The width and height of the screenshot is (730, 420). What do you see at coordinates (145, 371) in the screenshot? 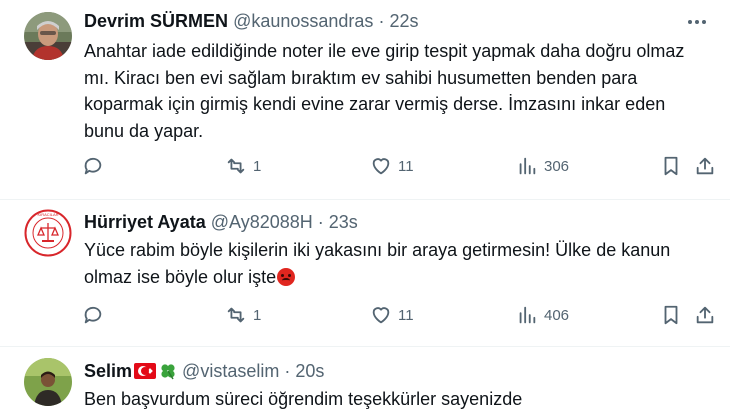
I see `turkey-flag-icon` at bounding box center [145, 371].